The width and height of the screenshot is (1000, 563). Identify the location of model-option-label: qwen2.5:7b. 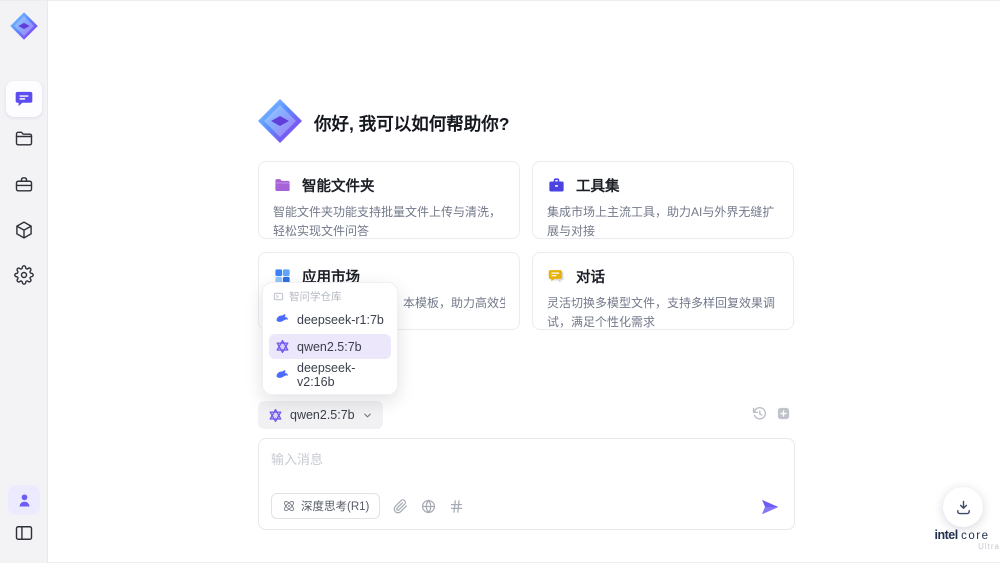
(329, 346).